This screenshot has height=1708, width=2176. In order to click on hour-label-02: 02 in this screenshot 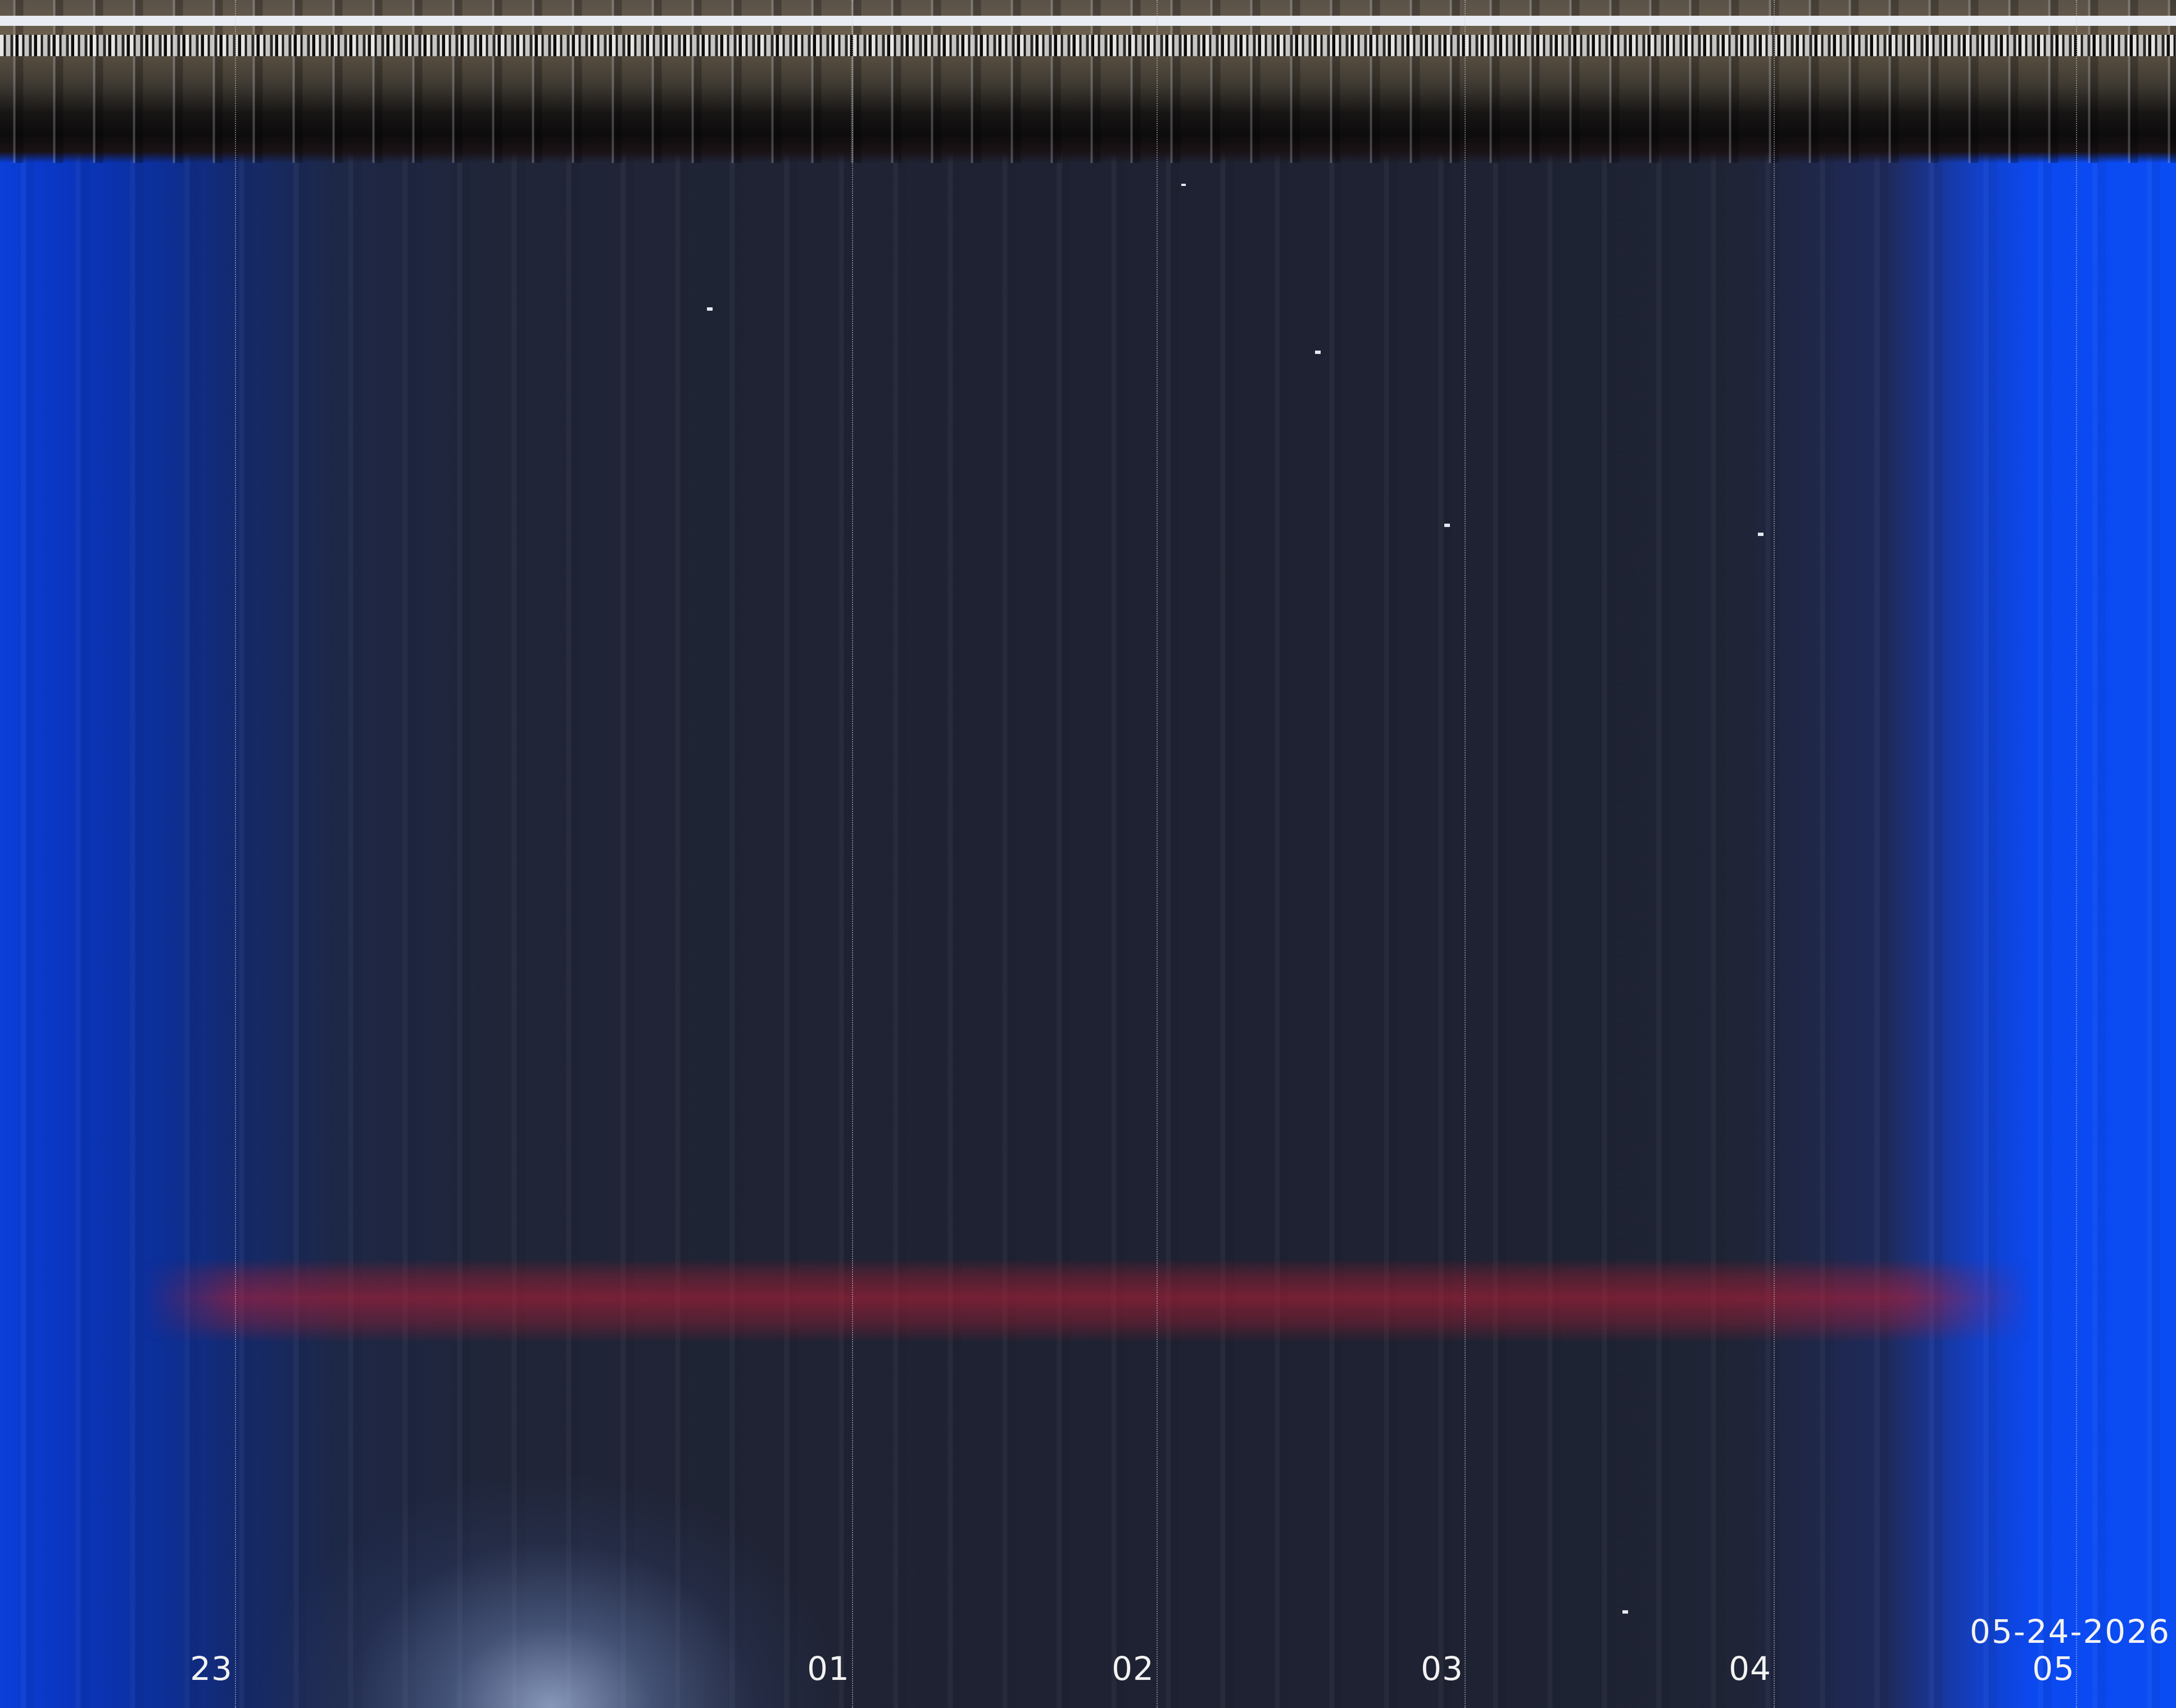, I will do `click(1133, 1669)`.